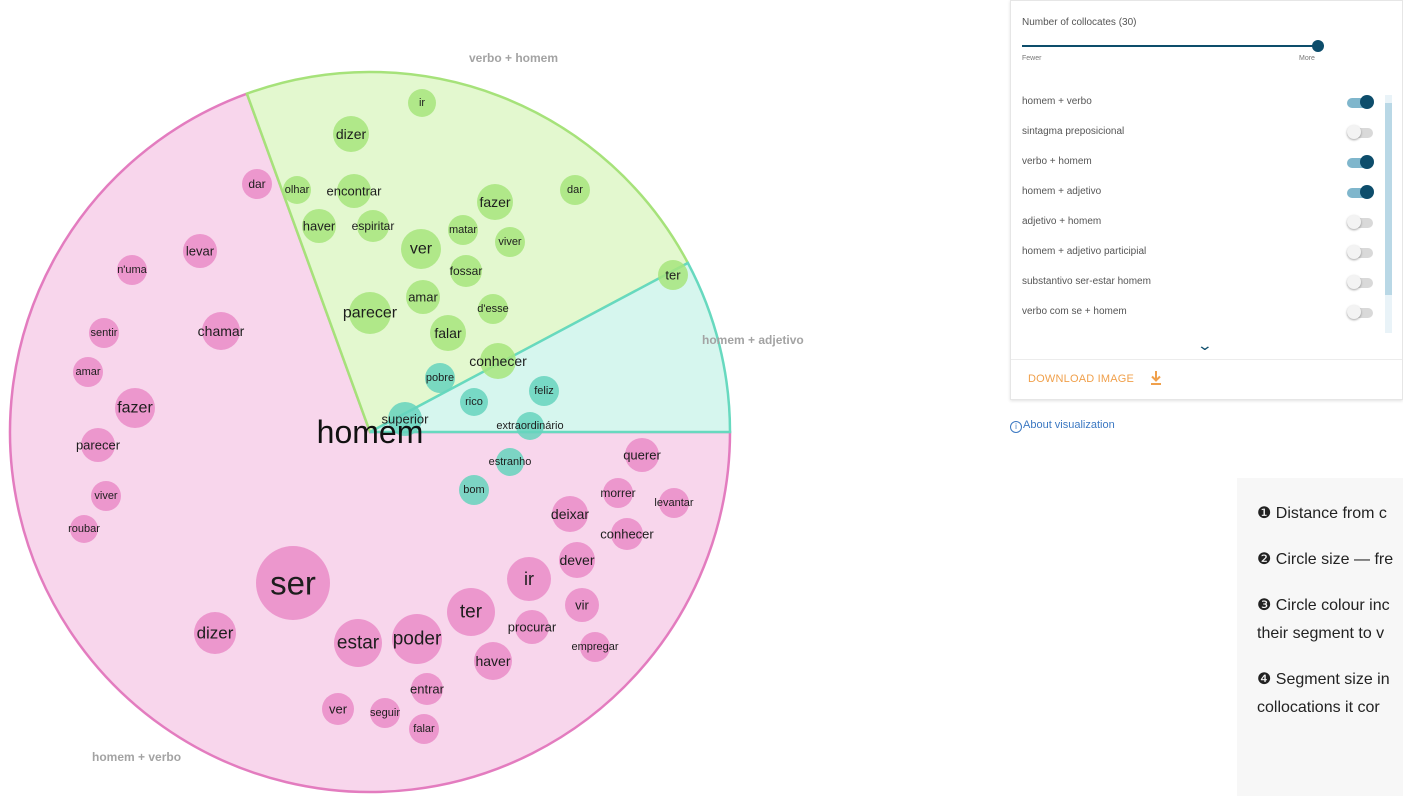 The width and height of the screenshot is (1403, 796). I want to click on toggle-label: verbo com se + homem, so click(1074, 311).